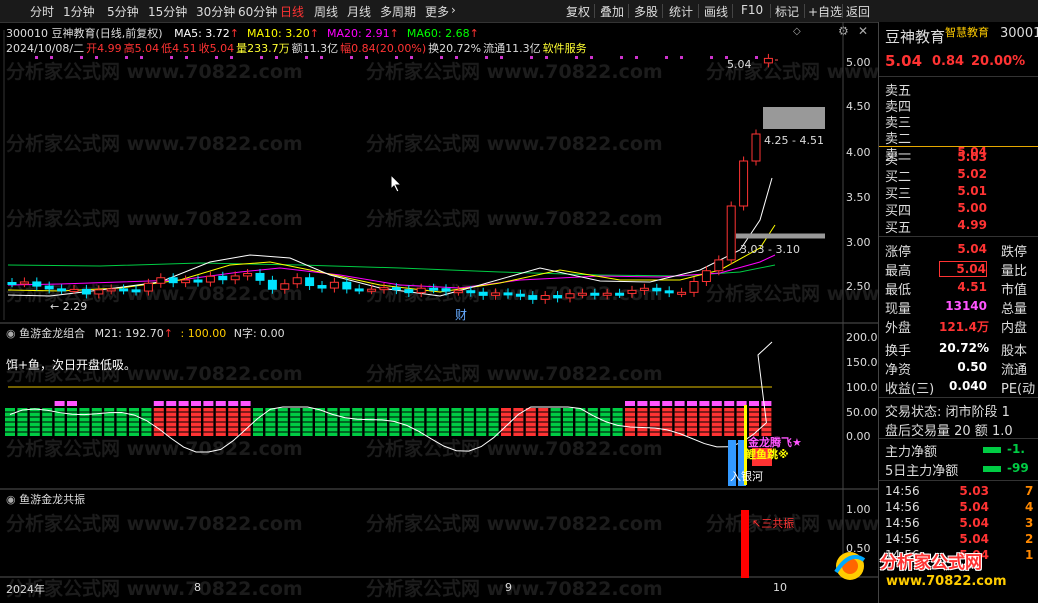 The image size is (1038, 603). Describe the element at coordinates (911, 452) in the screenshot. I see `flow-label: 主力净额` at that location.